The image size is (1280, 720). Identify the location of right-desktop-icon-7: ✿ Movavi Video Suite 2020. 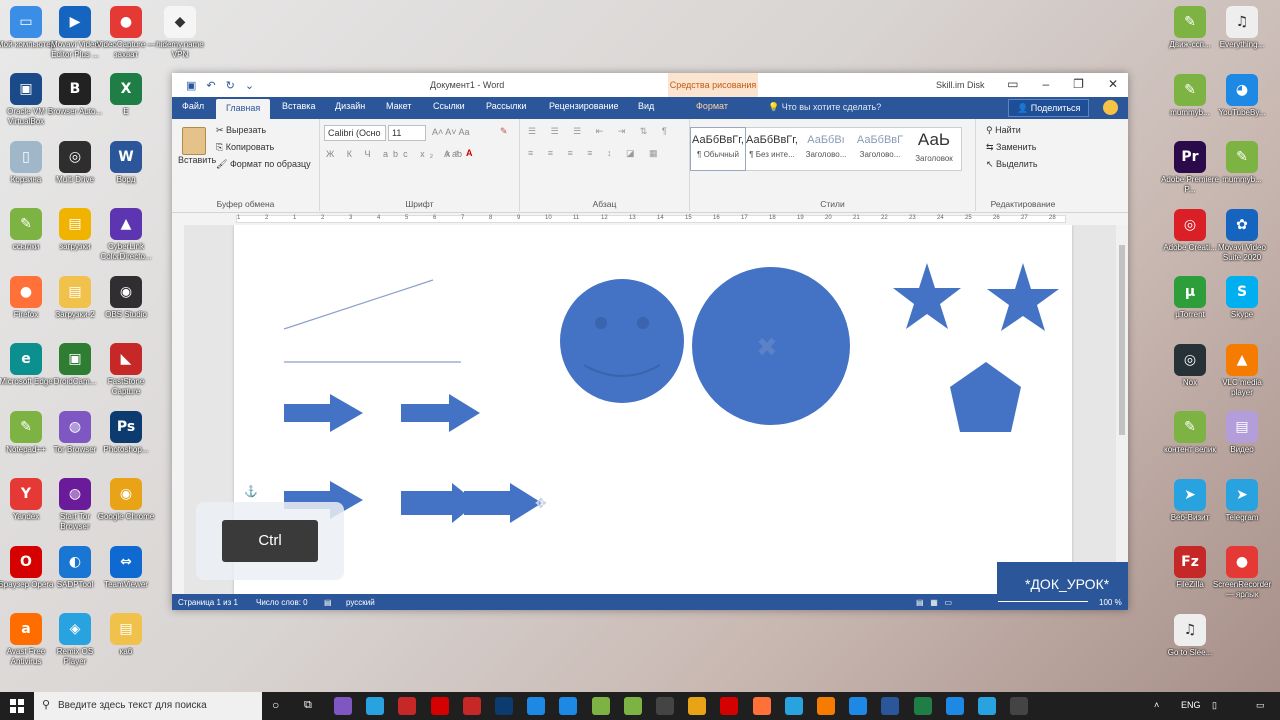
(1242, 235).